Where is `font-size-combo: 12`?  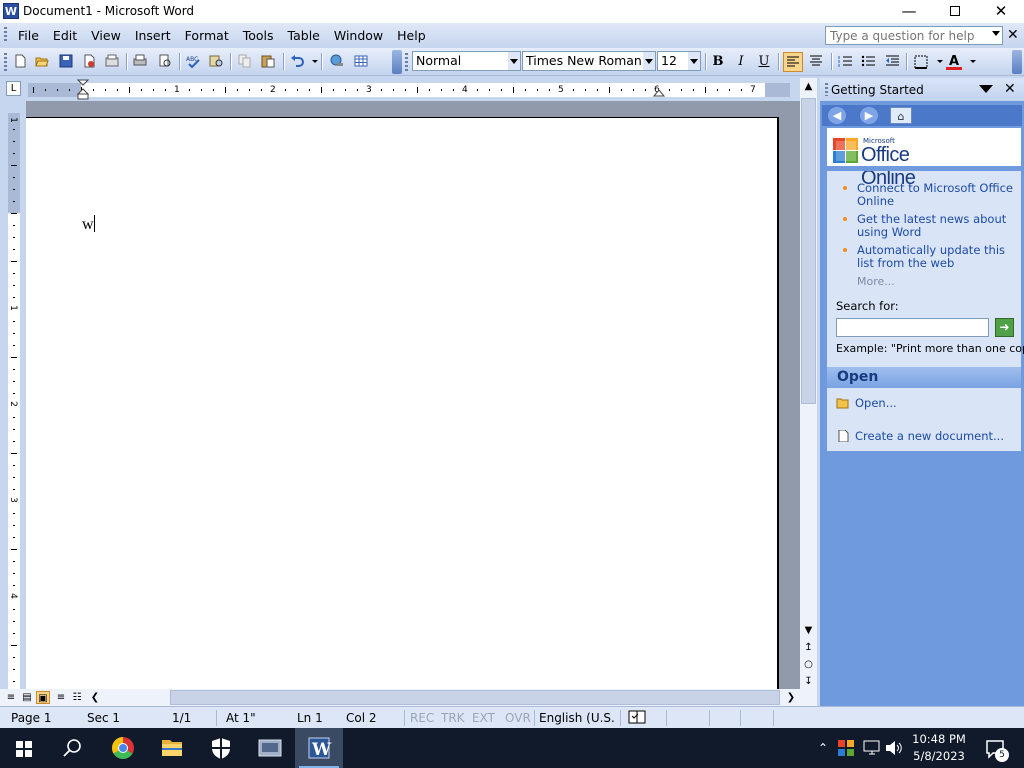 font-size-combo: 12 is located at coordinates (679, 61).